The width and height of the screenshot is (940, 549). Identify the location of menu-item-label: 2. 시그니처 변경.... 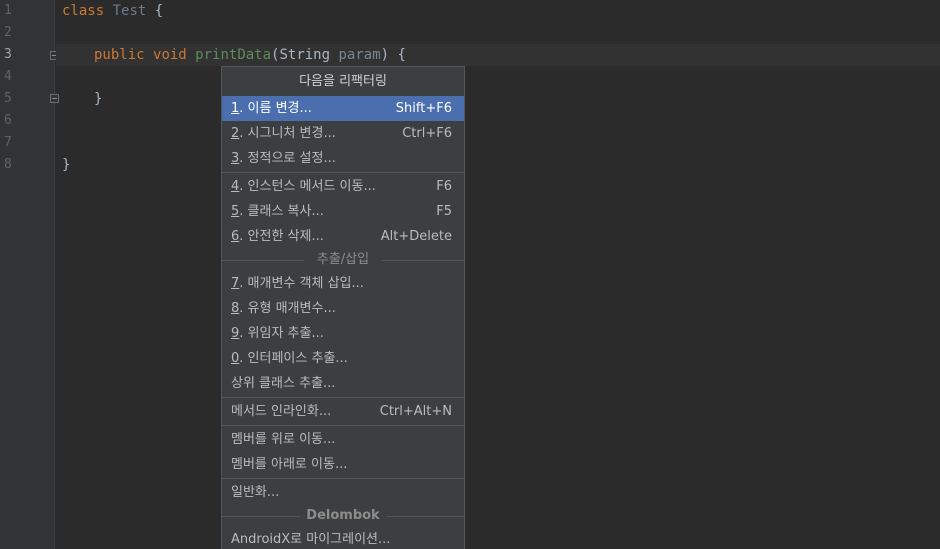
(283, 133).